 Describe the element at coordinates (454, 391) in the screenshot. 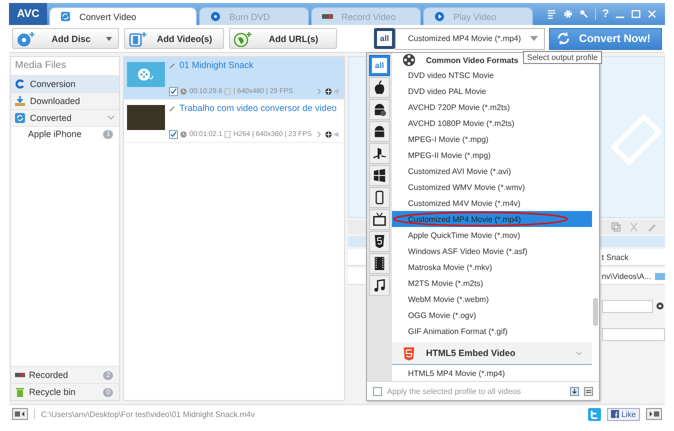

I see `checkbox-label: Apply the selected profile to all videos` at that location.